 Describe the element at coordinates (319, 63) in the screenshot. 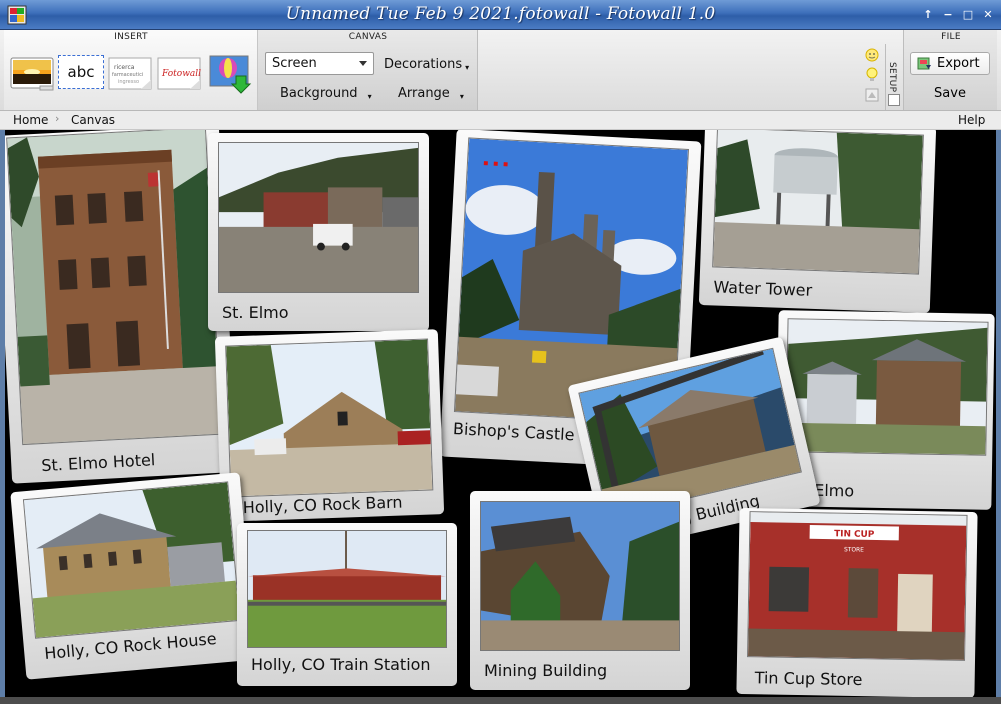

I see `canvas-mode-select: Screen` at that location.